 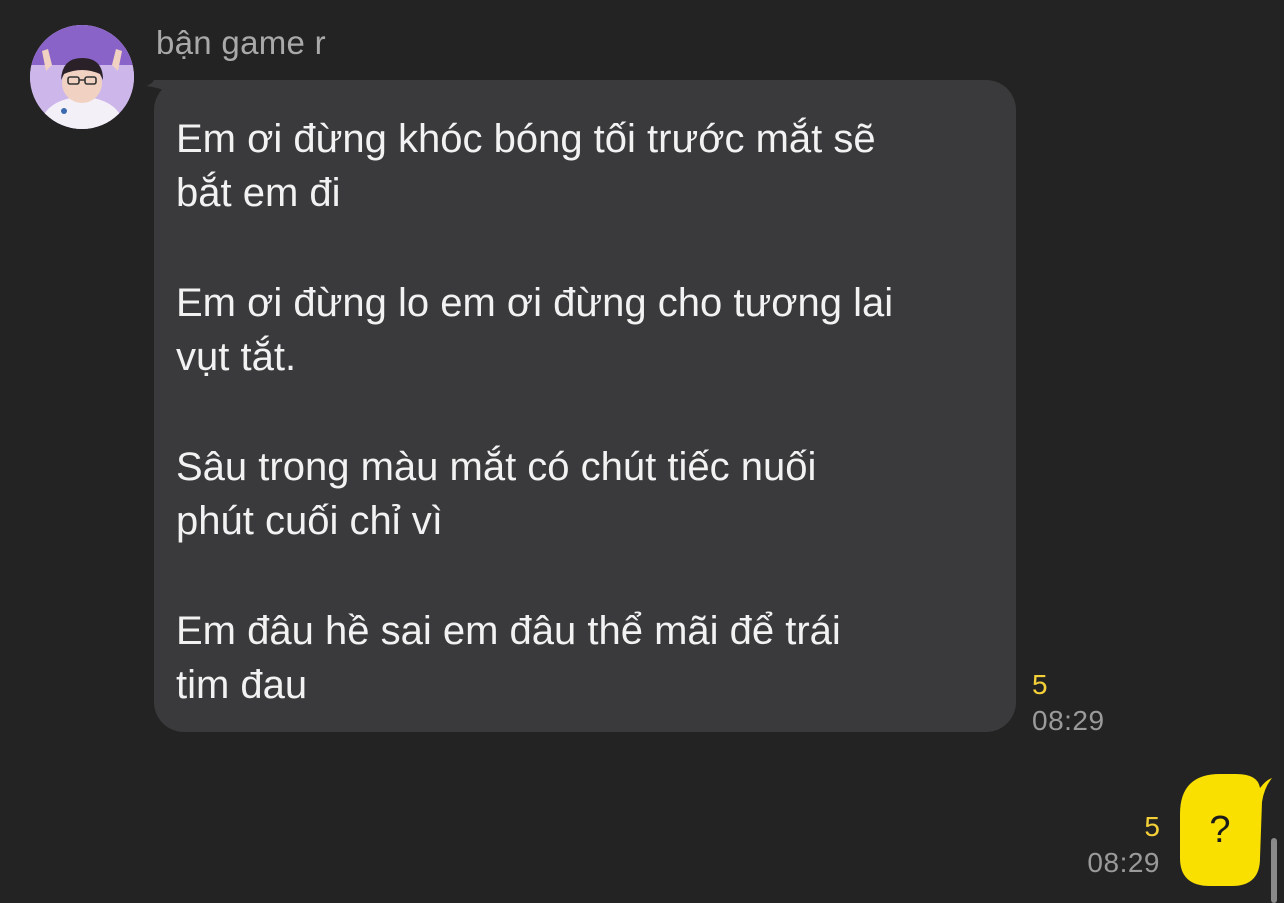 I want to click on outgoing-message-text: ?, so click(x=1220, y=829).